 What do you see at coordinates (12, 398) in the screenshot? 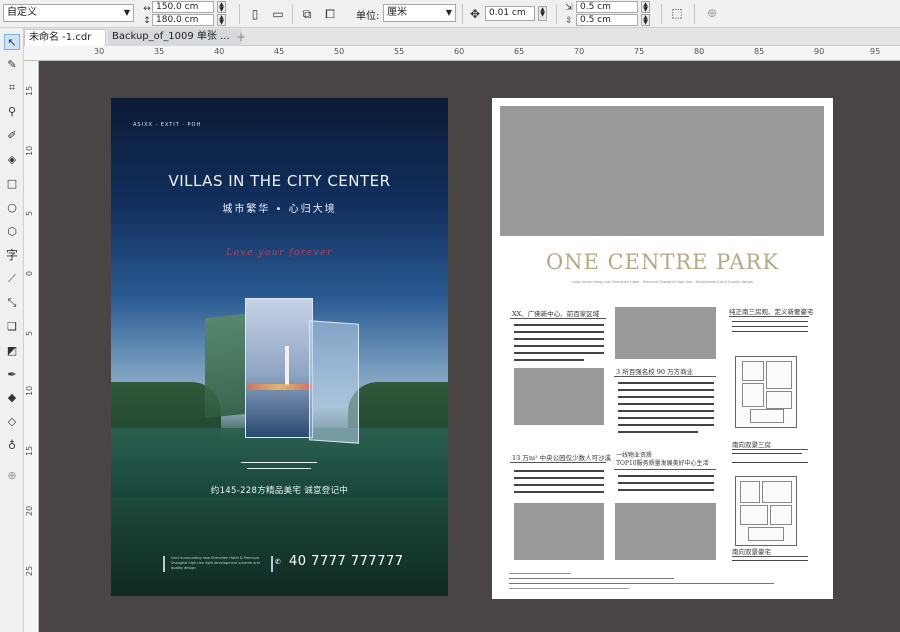
I see `interactive-fill-icon: ◆` at bounding box center [12, 398].